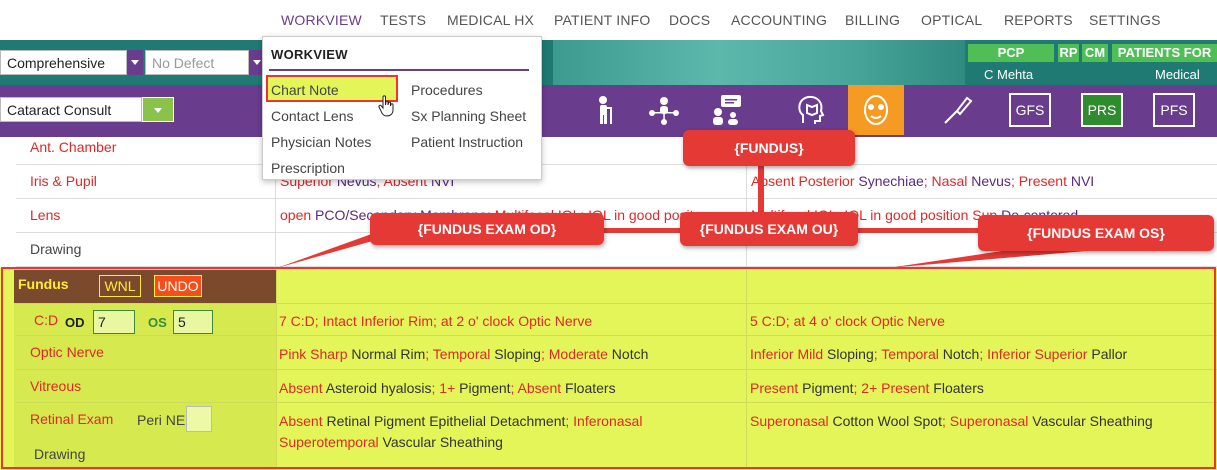 The height and width of the screenshot is (470, 1217). I want to click on rp-badge: RP, so click(1068, 53).